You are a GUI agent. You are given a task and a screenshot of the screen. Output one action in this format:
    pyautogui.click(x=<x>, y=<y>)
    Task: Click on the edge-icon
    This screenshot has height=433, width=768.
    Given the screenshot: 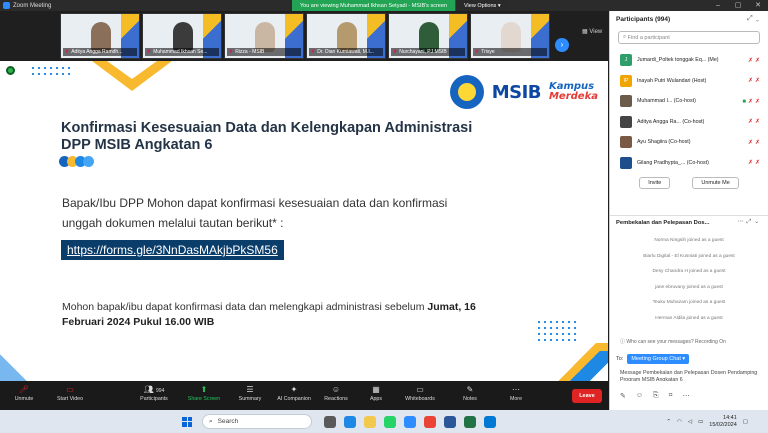 What is the action you would take?
    pyautogui.click(x=350, y=421)
    